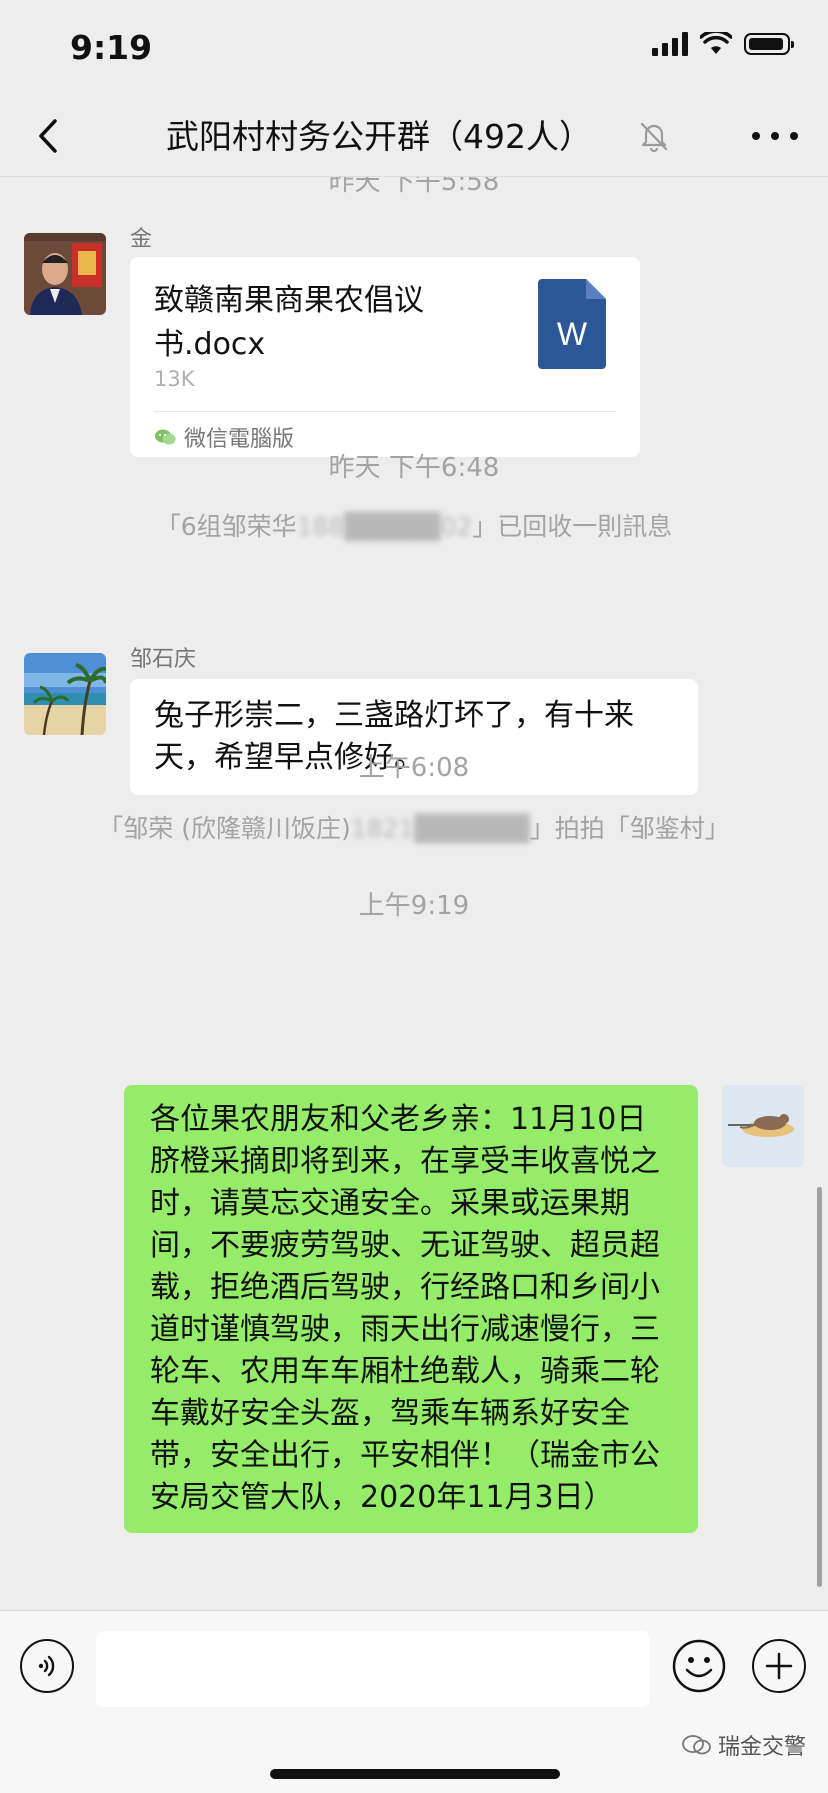 The height and width of the screenshot is (1793, 828). What do you see at coordinates (699, 1666) in the screenshot?
I see `emoji-button` at bounding box center [699, 1666].